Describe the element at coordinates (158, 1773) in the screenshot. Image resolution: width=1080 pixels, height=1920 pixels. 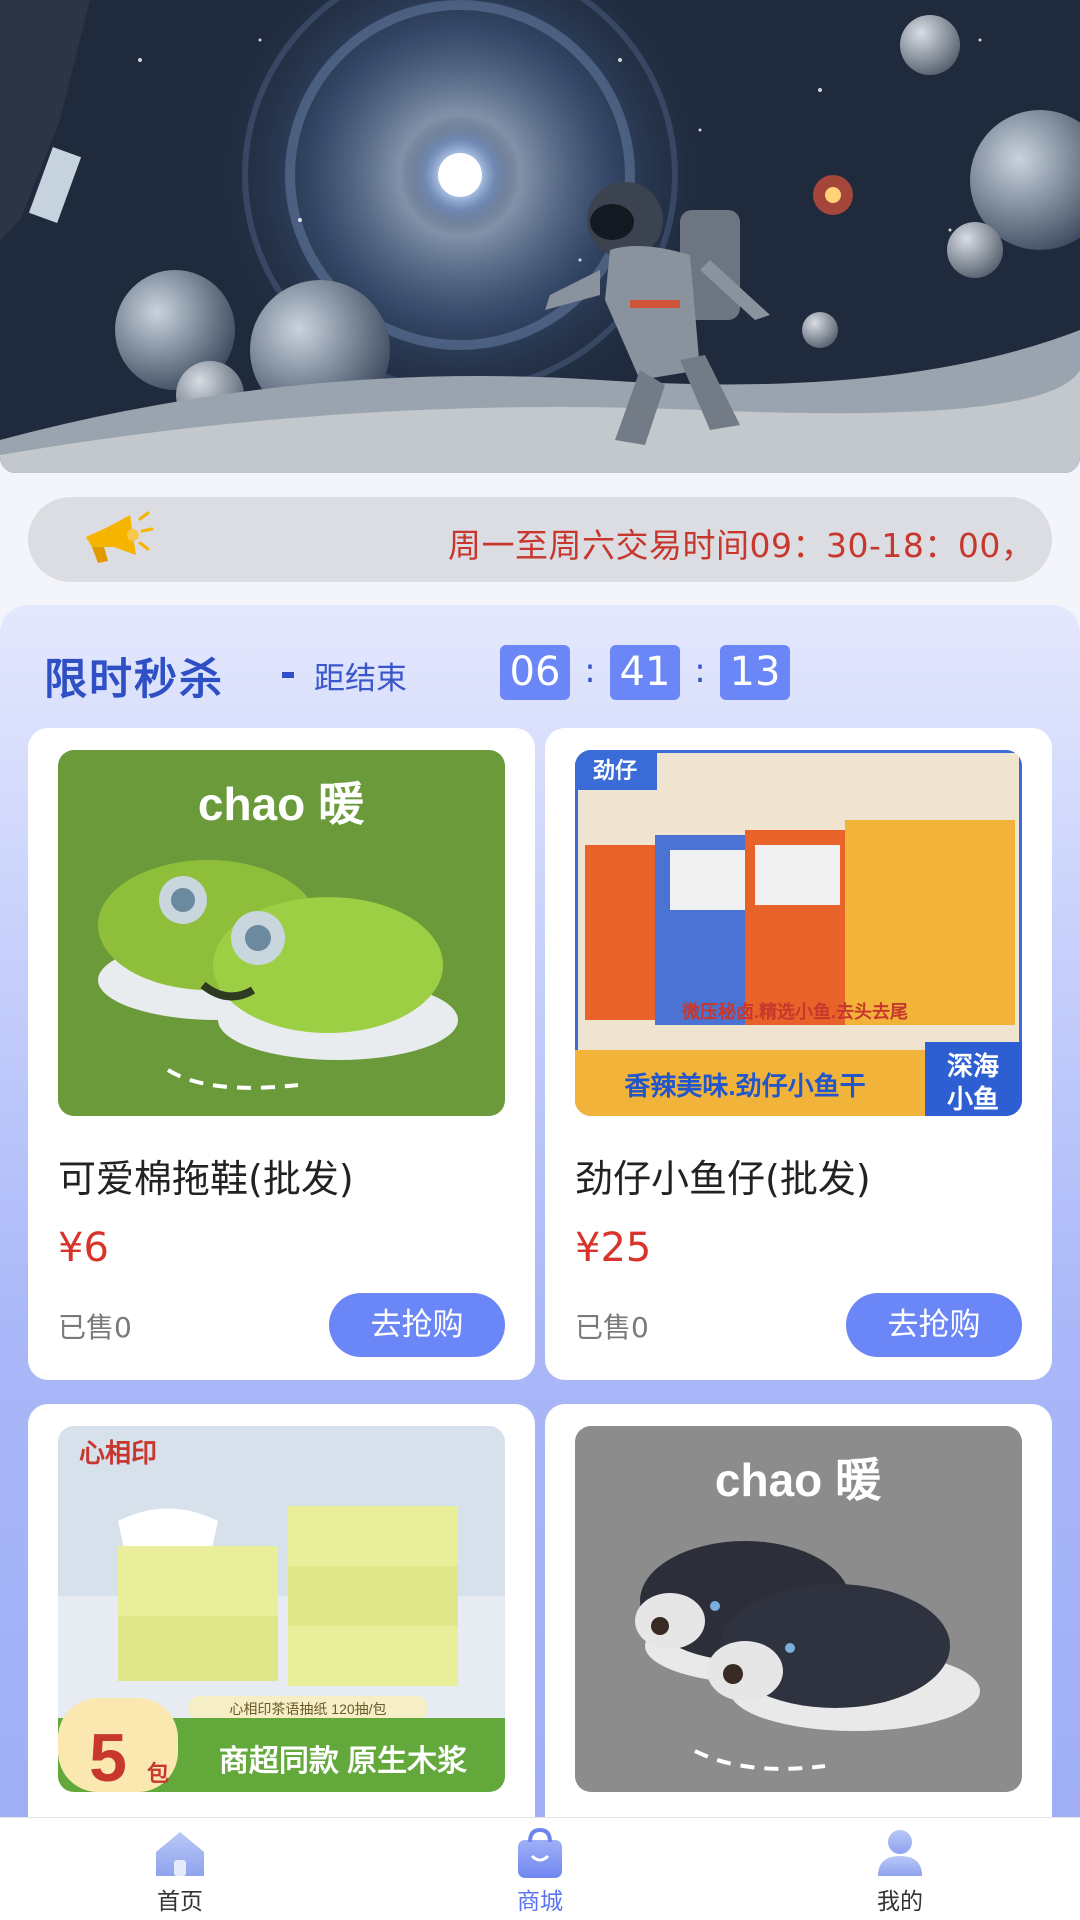
I see `image-unit-text: 包` at that location.